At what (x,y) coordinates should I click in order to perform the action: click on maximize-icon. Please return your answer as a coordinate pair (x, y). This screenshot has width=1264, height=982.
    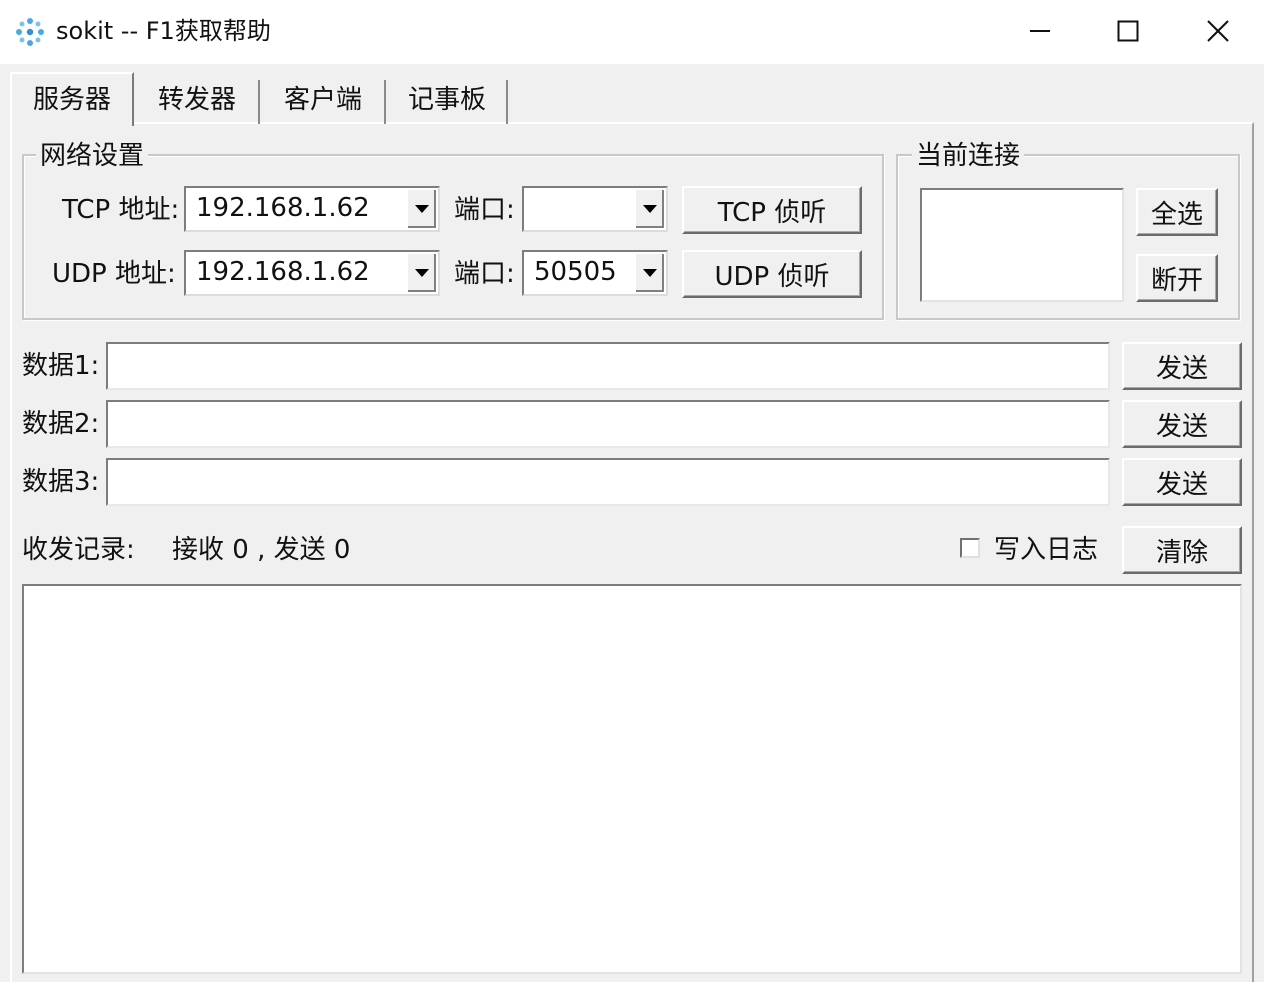
    Looking at the image, I should click on (1128, 31).